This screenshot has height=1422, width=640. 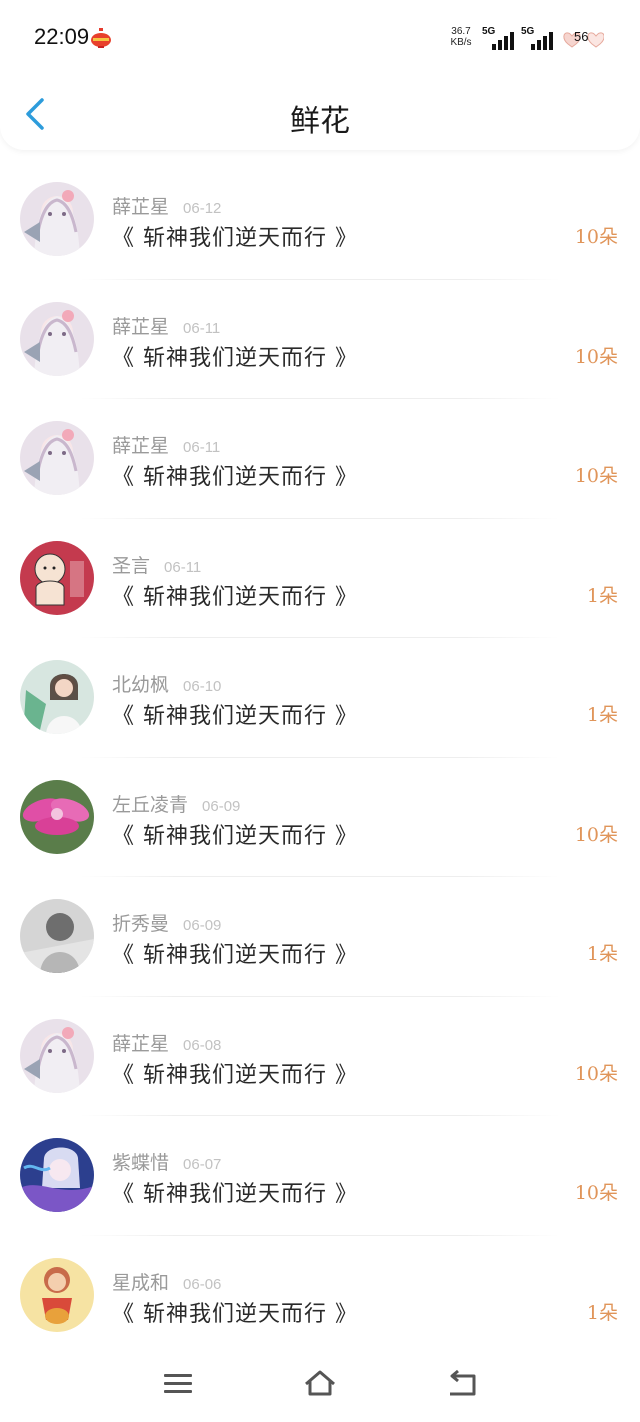 What do you see at coordinates (320, 220) in the screenshot?
I see `list-item: 薛芷星 06-12 《 斩神我们逆天而行 》 10朵` at bounding box center [320, 220].